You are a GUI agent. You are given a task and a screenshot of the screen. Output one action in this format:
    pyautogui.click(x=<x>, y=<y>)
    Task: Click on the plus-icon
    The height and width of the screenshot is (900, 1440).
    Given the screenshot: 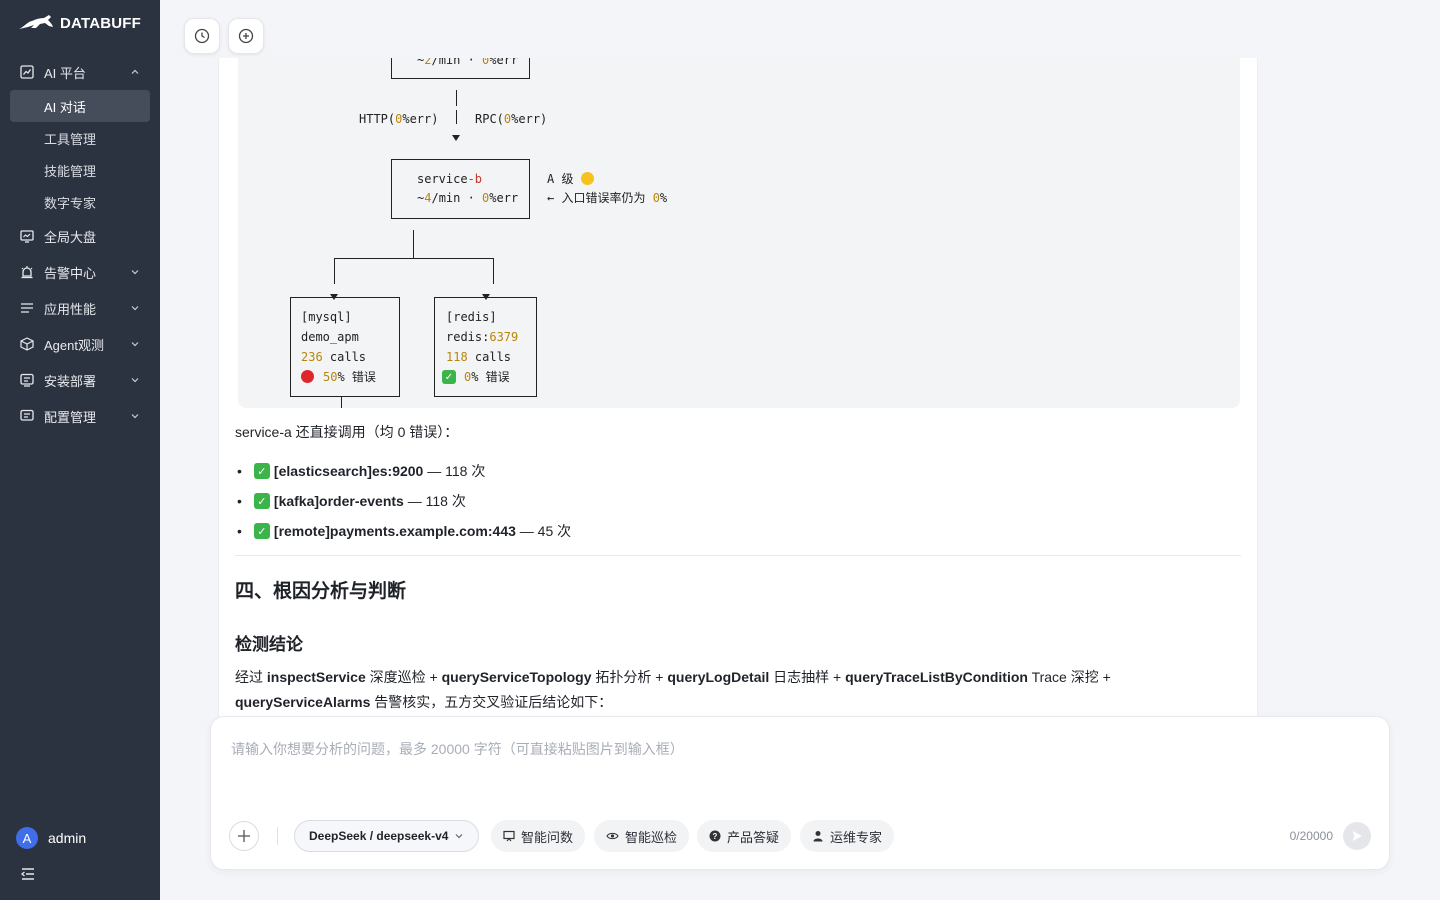 What is the action you would take?
    pyautogui.click(x=244, y=836)
    